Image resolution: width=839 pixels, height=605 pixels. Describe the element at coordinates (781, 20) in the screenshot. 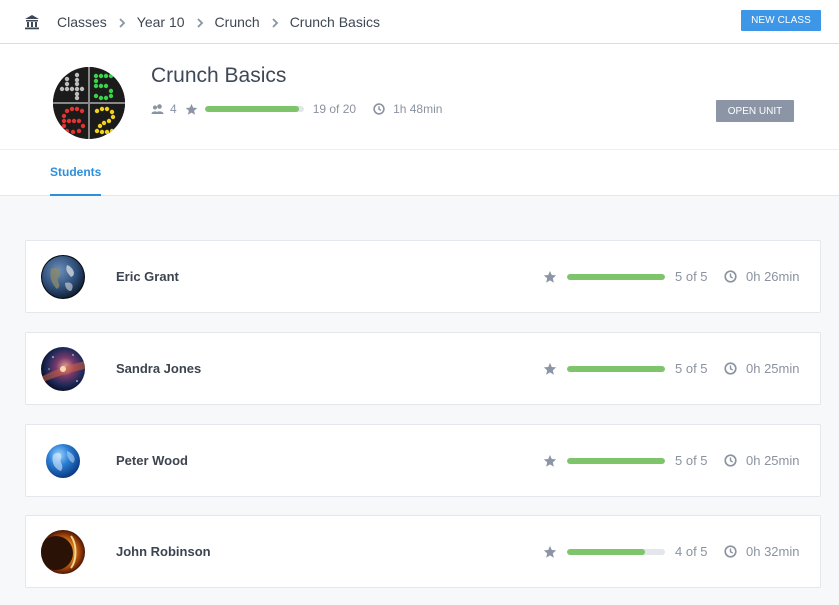

I see `new-class-button: NEW CLASS` at that location.